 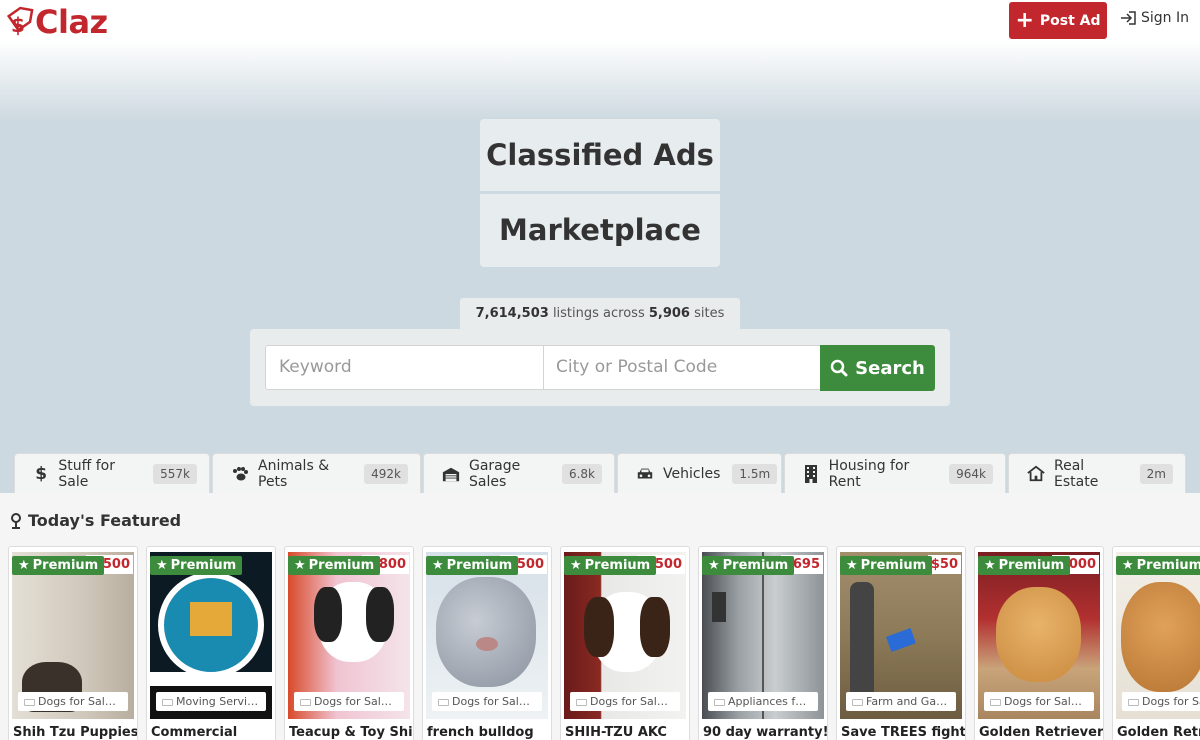 I want to click on location-input: City or Postal Code, so click(x=682, y=367).